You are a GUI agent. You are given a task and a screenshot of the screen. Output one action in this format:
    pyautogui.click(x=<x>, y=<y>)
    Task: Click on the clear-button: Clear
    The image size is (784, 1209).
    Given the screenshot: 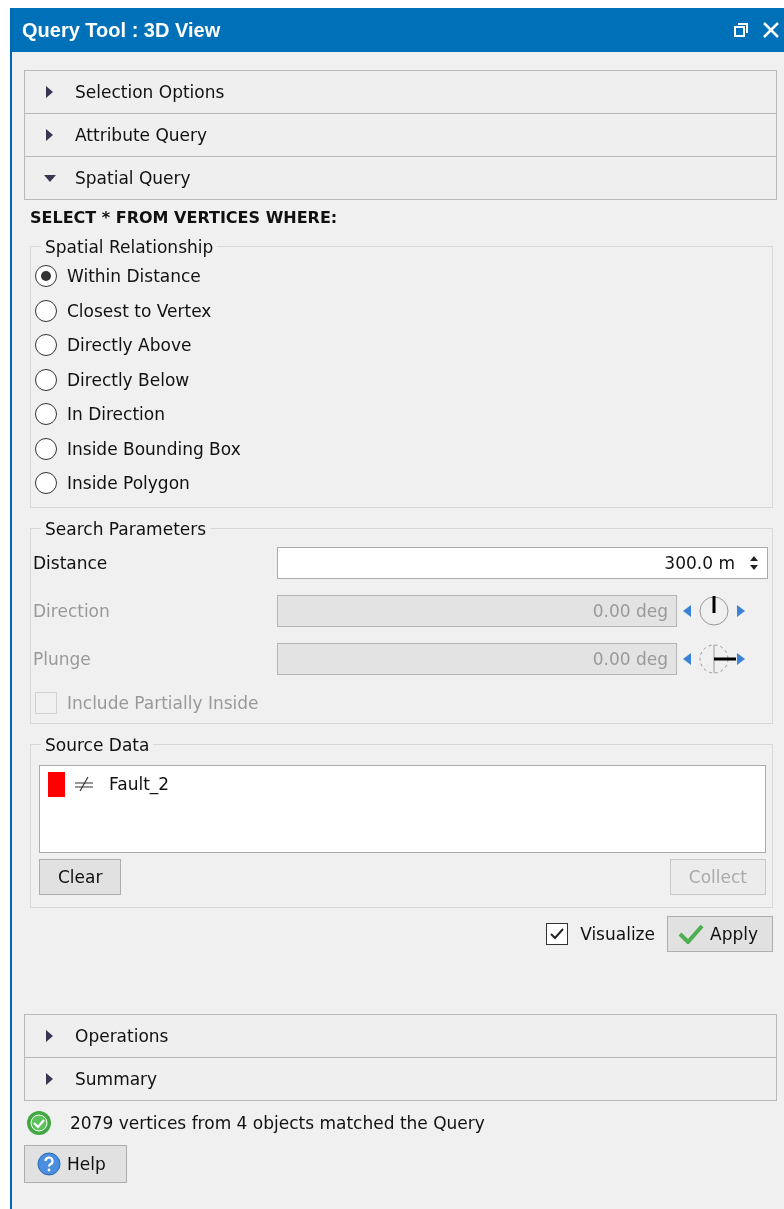 What is the action you would take?
    pyautogui.click(x=80, y=876)
    